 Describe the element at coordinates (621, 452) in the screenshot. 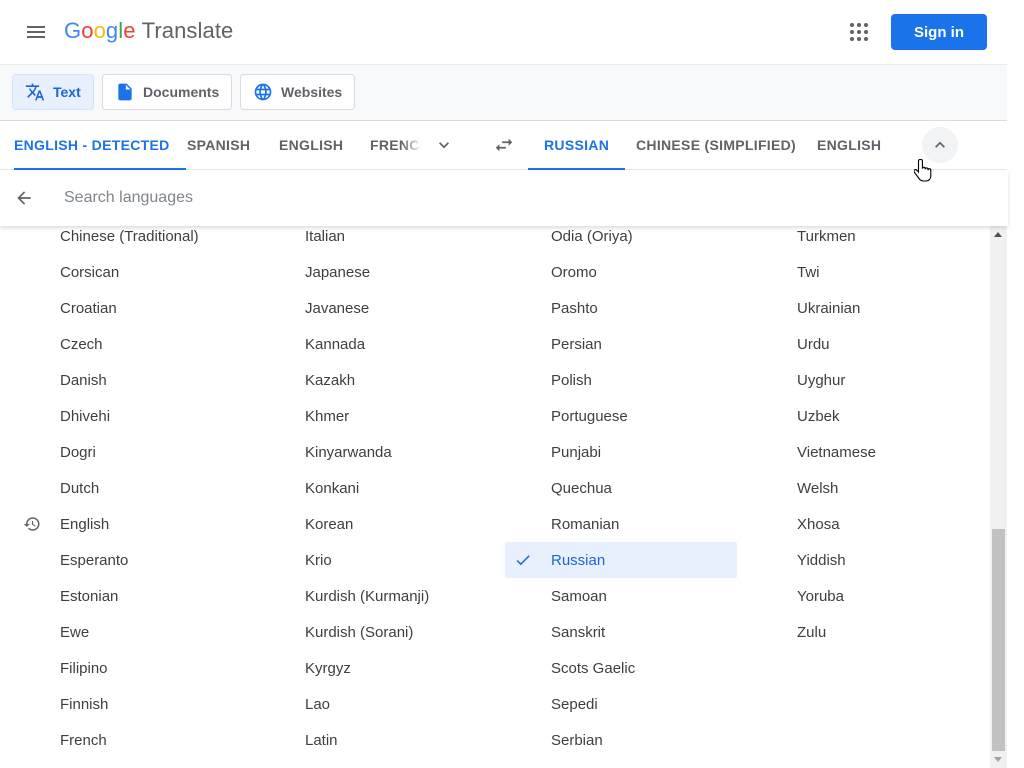

I see `language-option-punjabi: Punjabi` at that location.